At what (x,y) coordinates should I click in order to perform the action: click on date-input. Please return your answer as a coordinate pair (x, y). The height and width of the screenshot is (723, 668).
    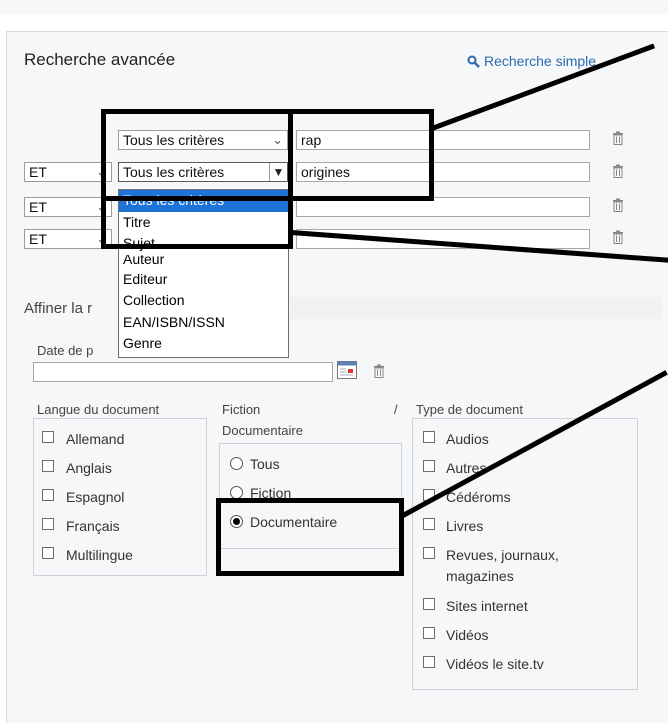
    Looking at the image, I should click on (183, 372).